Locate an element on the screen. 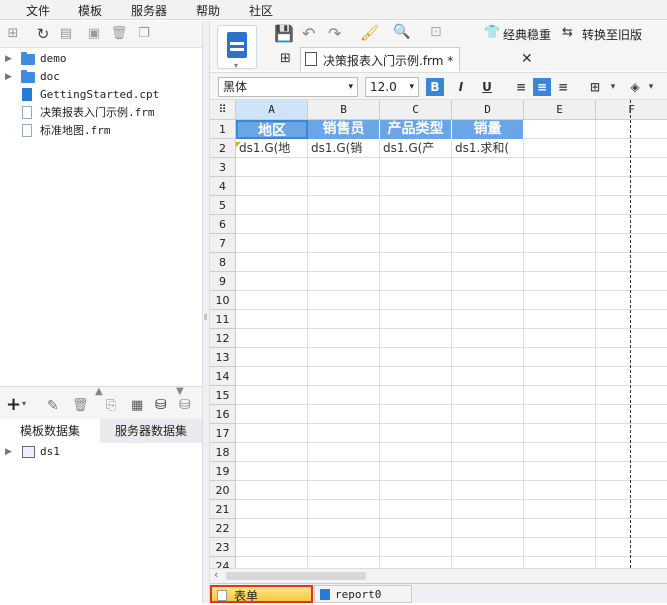 Image resolution: width=667 pixels, height=605 pixels. add-dataset-icon: + is located at coordinates (13, 405).